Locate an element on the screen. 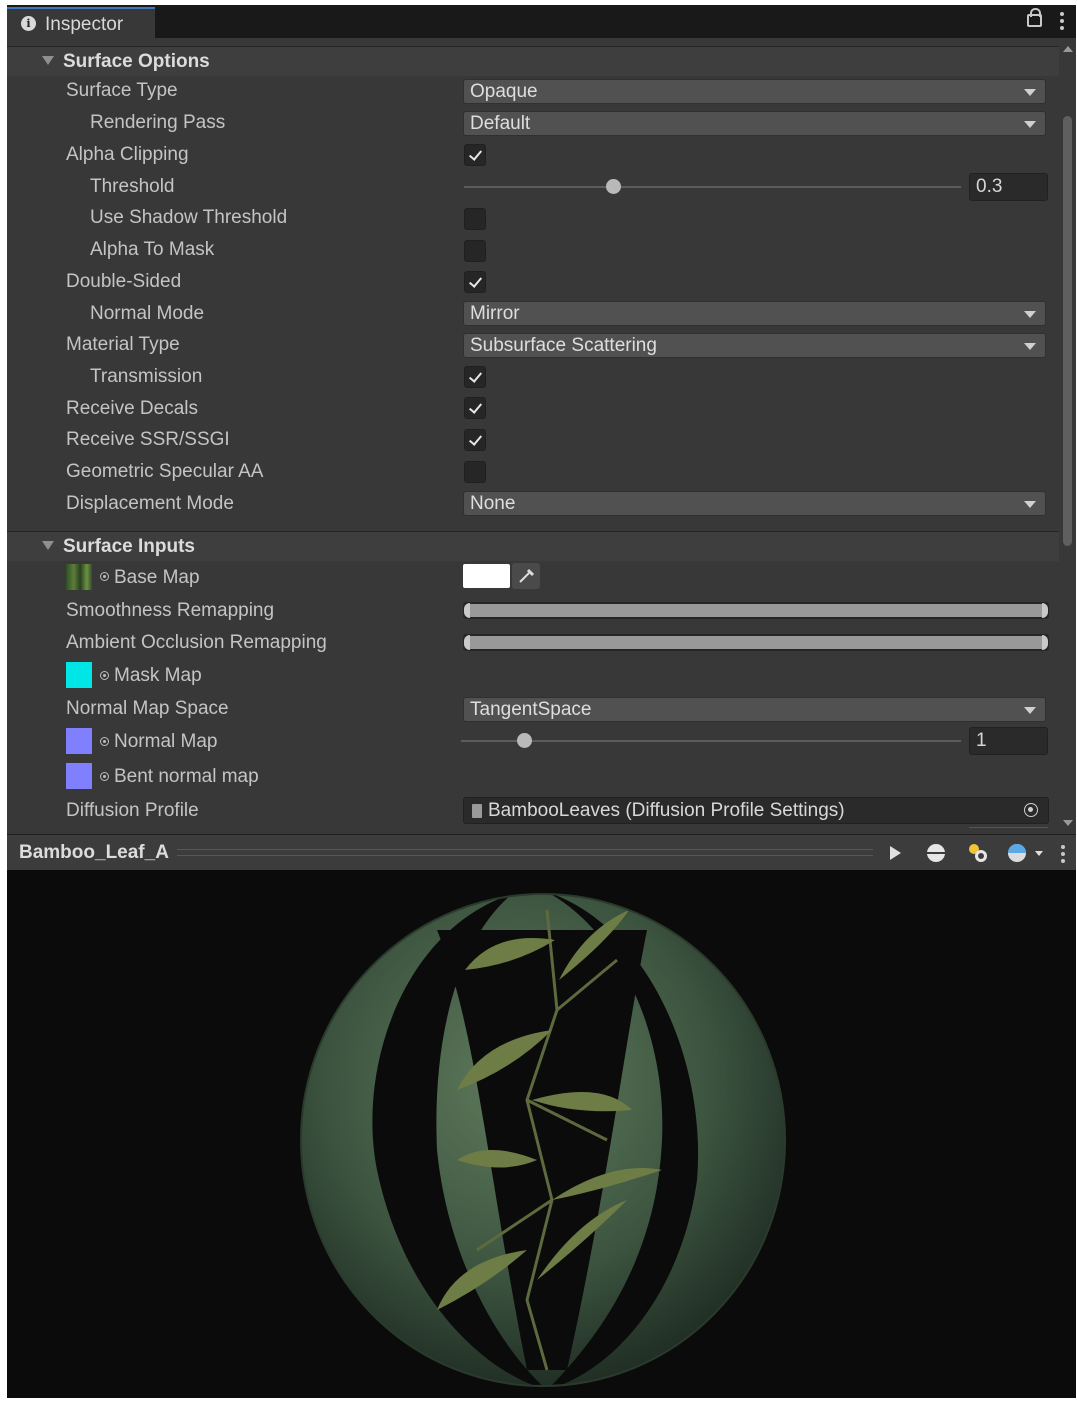  surface-type-dropdown: Opaque is located at coordinates (754, 91).